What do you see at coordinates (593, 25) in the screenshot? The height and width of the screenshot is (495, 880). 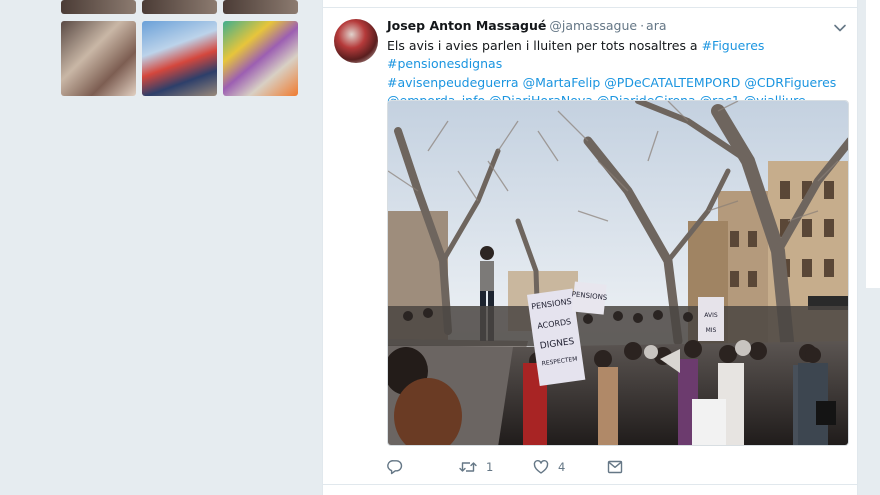 I see `author-username: @jamassague` at bounding box center [593, 25].